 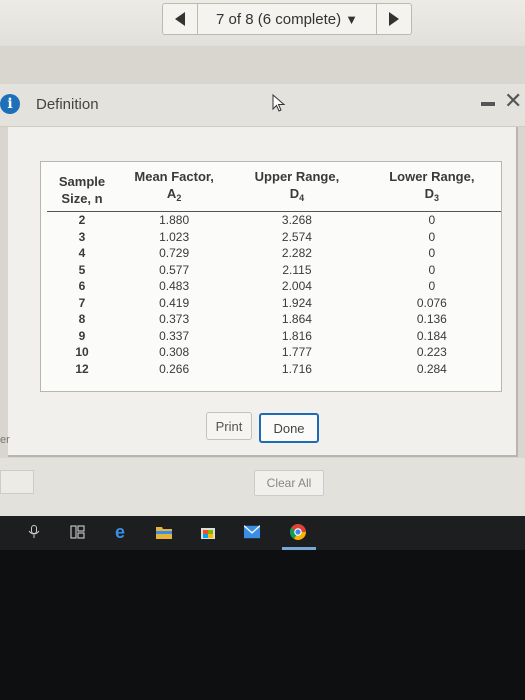 I want to click on question-selector: 7 of 8 (6 complete) ▼, so click(x=287, y=19).